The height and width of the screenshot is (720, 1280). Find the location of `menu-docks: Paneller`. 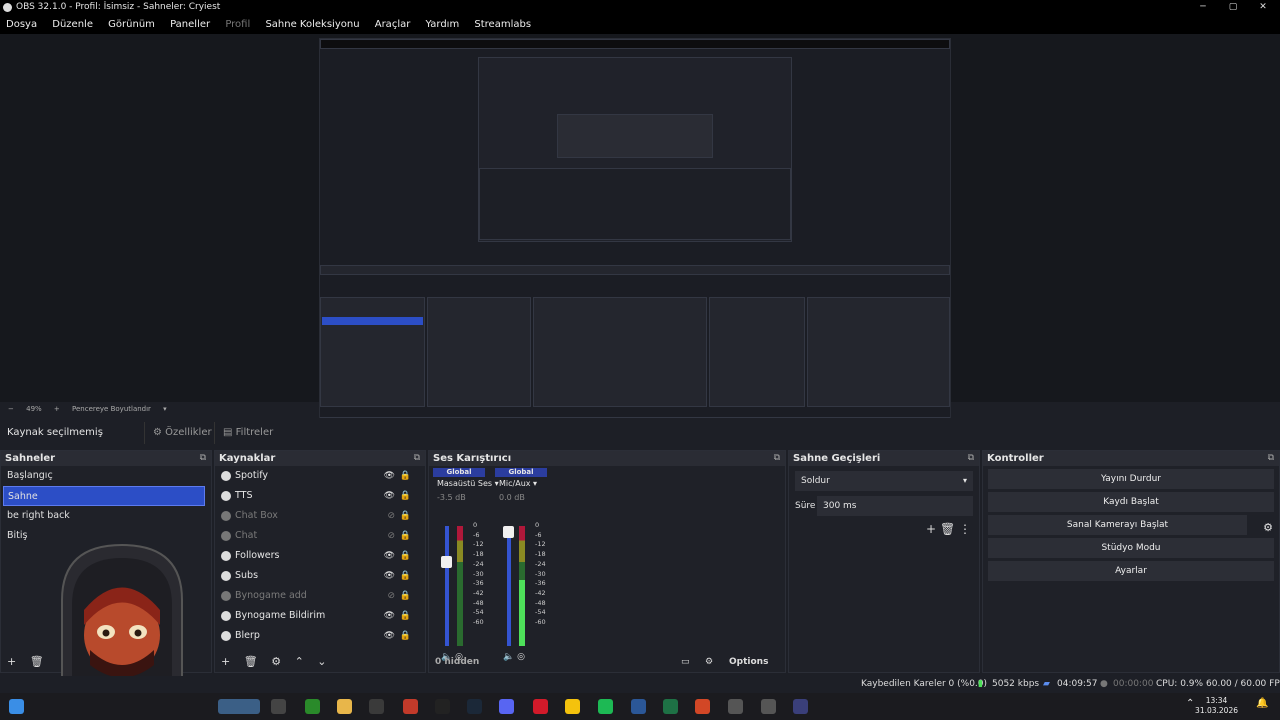

menu-docks: Paneller is located at coordinates (190, 24).